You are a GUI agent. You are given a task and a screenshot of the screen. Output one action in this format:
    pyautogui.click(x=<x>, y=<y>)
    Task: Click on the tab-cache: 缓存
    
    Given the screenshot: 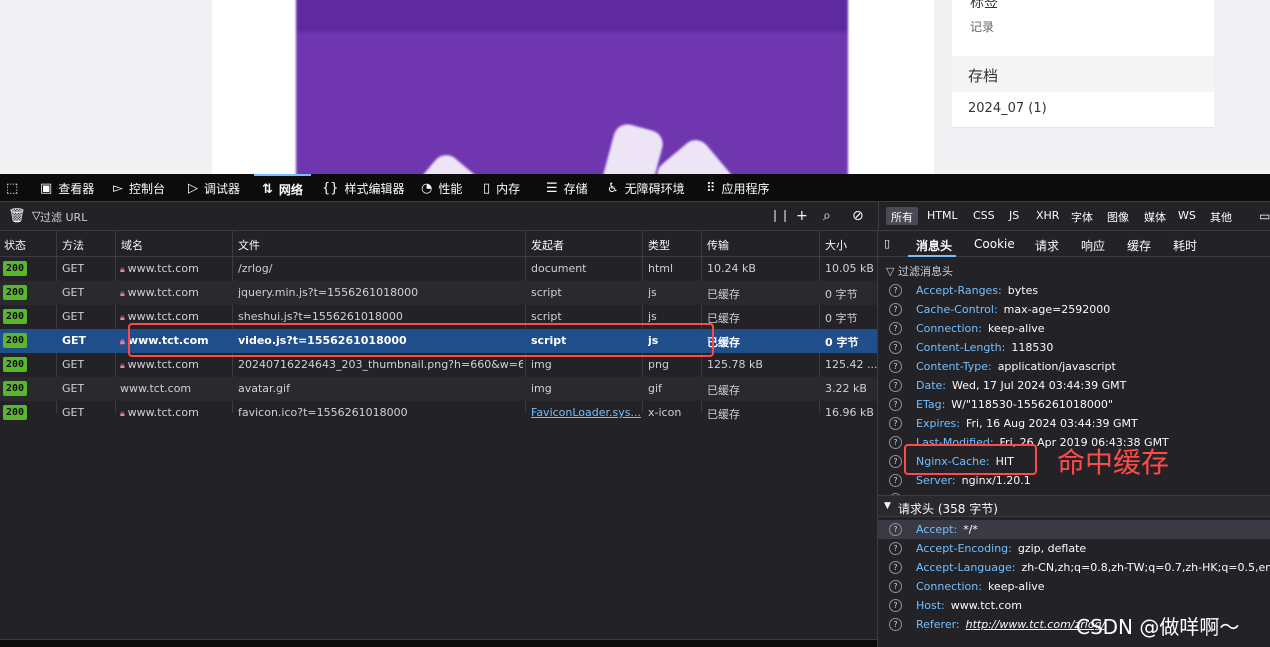 What is the action you would take?
    pyautogui.click(x=1139, y=245)
    